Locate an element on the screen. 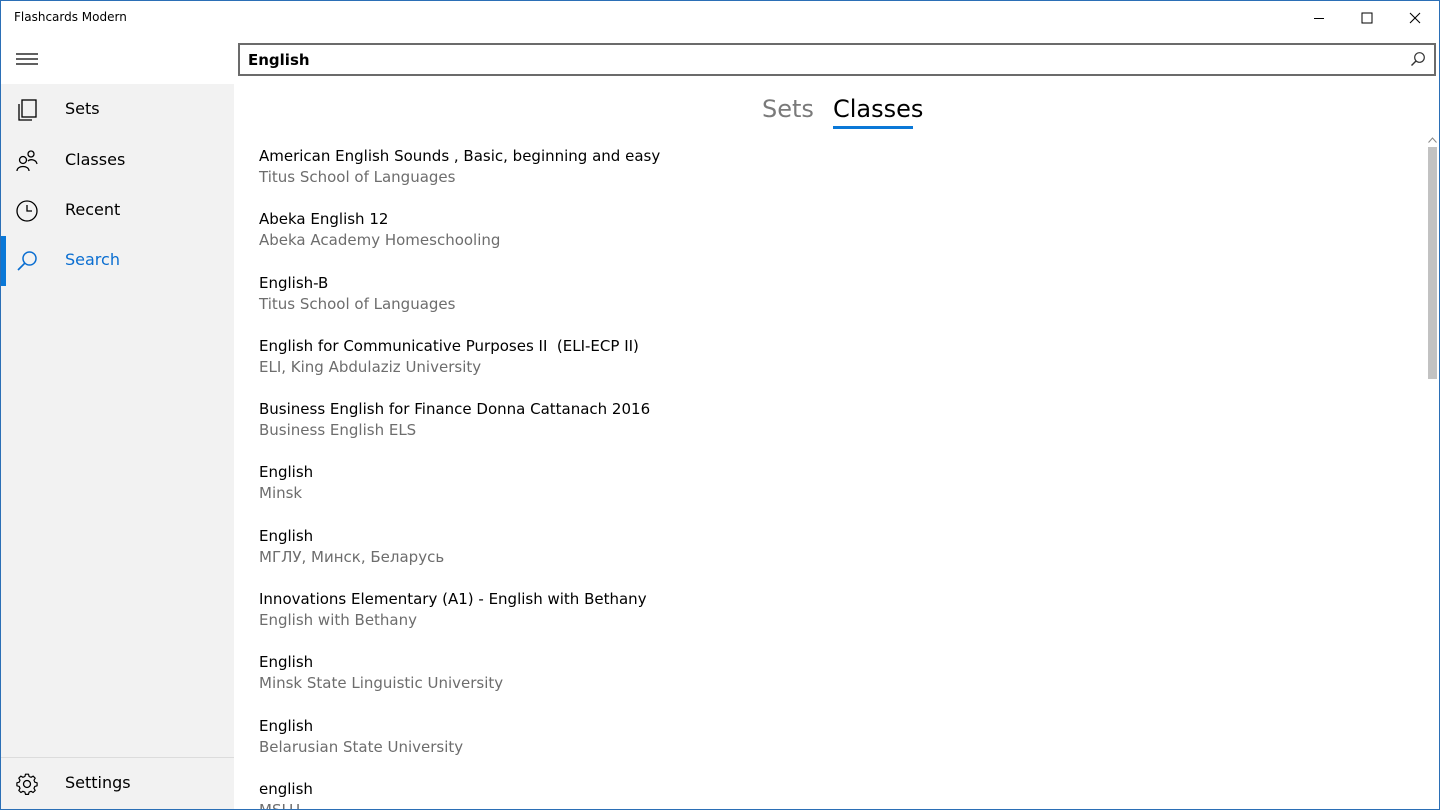 The height and width of the screenshot is (810, 1440). minimize-button is located at coordinates (1319, 18).